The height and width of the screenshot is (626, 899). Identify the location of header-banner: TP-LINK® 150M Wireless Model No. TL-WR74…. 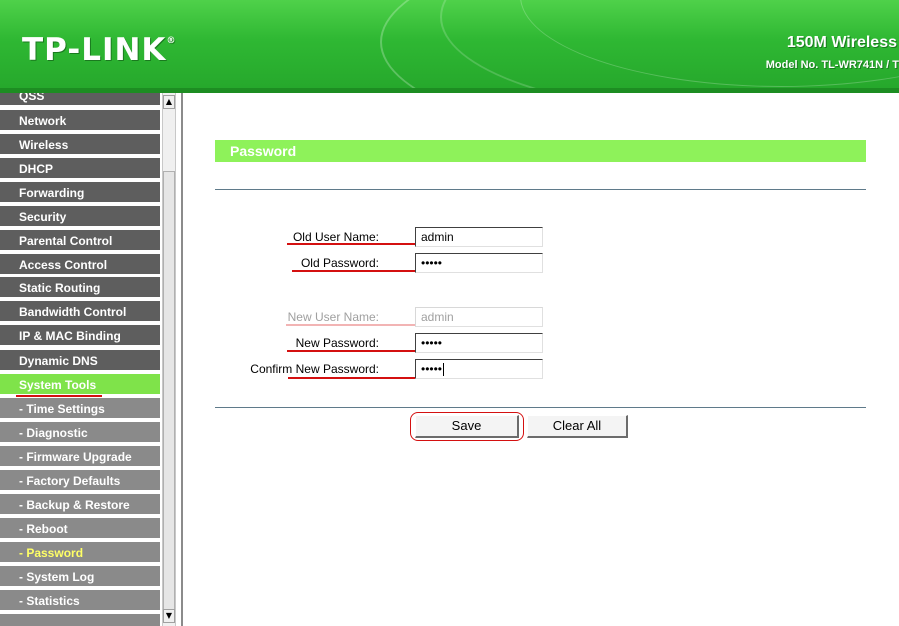
(449, 44).